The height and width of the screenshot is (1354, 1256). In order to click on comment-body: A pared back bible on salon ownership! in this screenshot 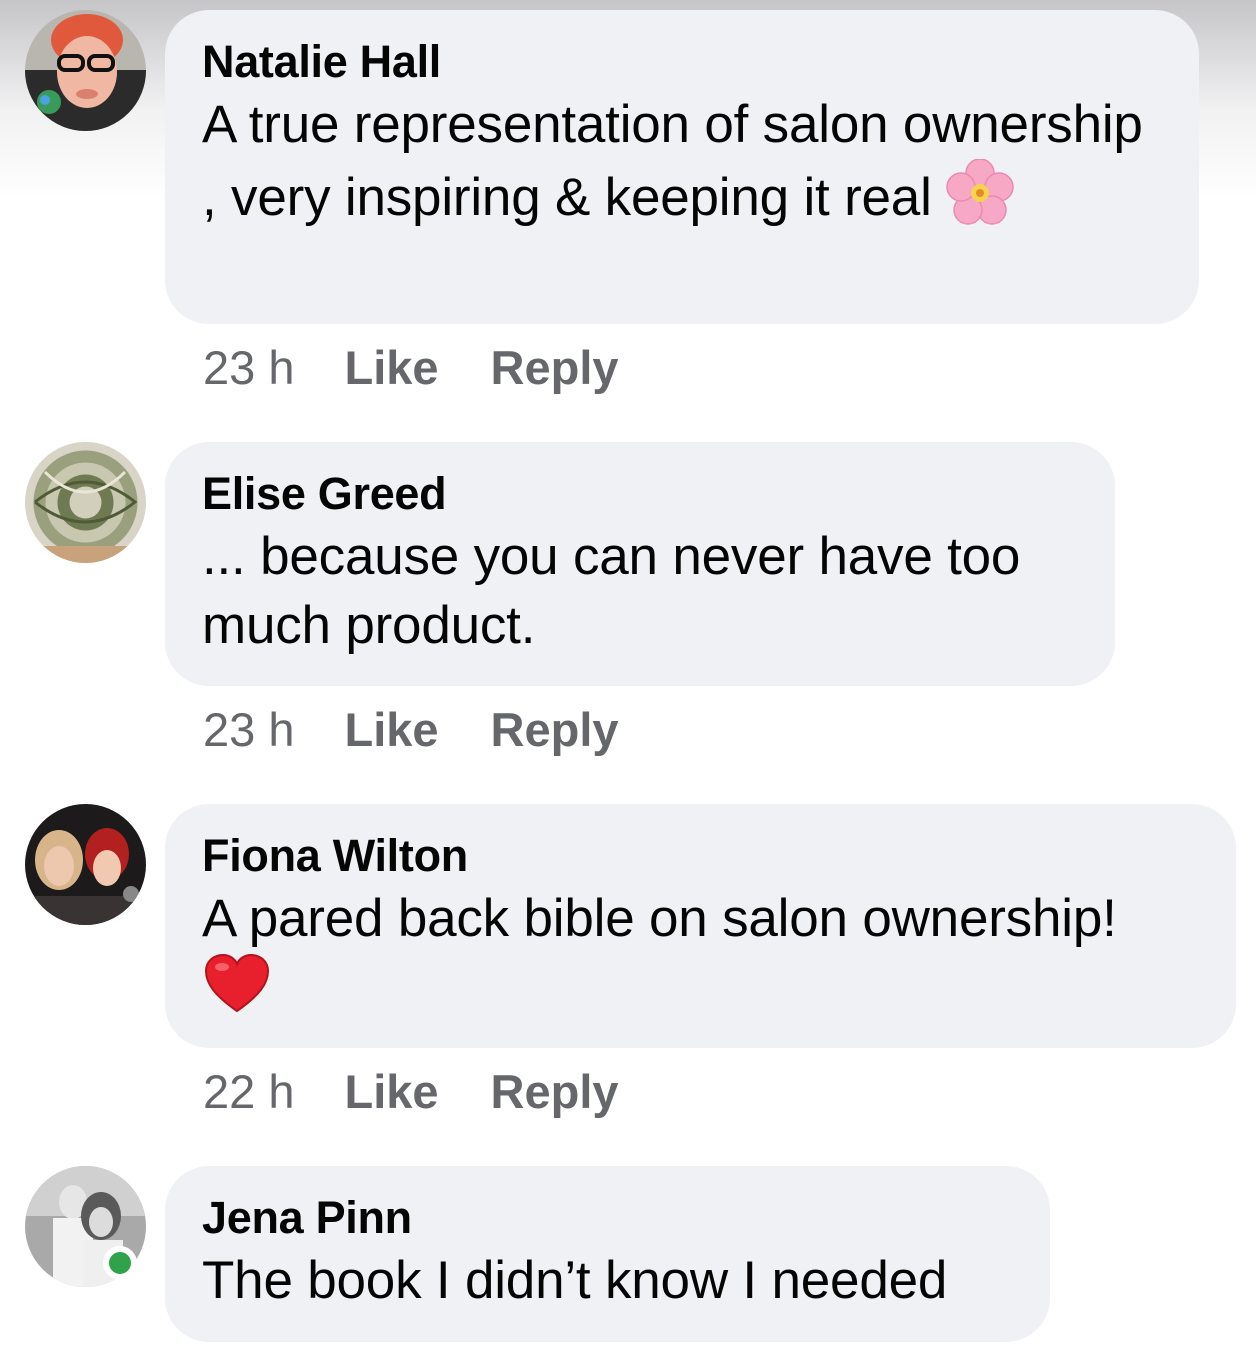, I will do `click(659, 918)`.